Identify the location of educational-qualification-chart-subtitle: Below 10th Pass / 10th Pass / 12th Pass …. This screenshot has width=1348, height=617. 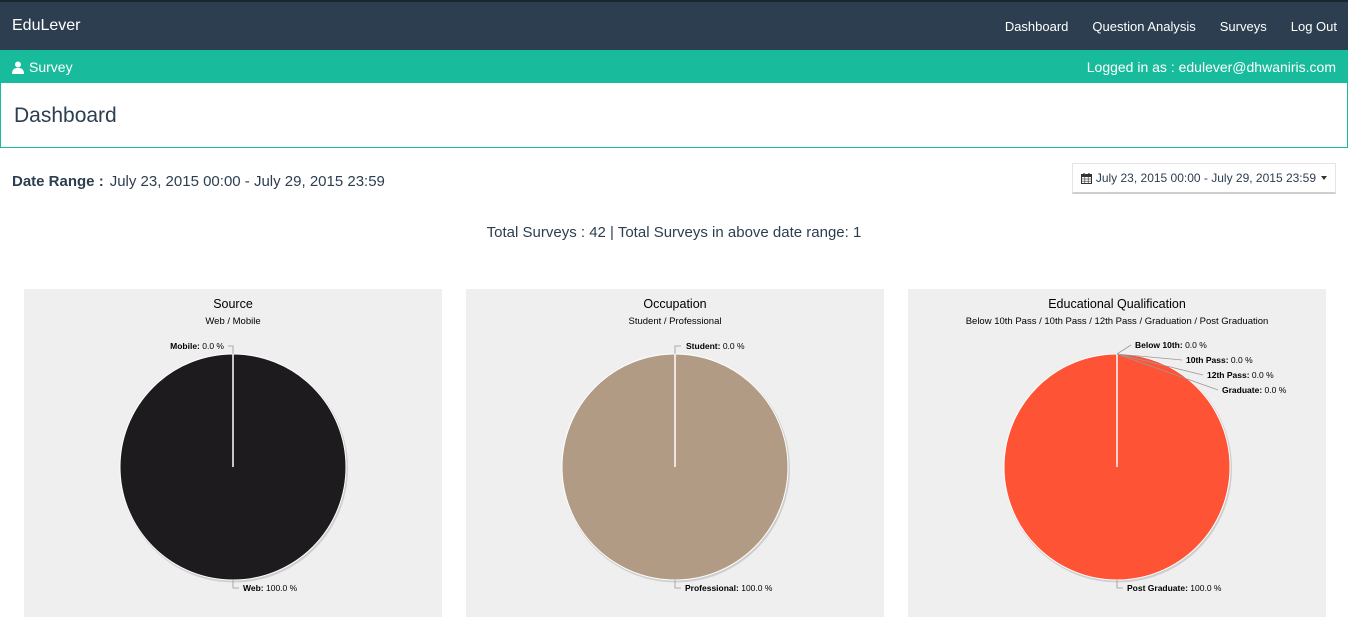
(1117, 321).